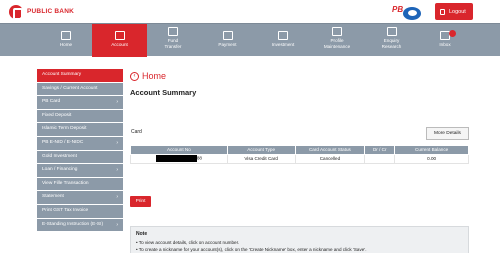 The width and height of the screenshot is (500, 253). What do you see at coordinates (63, 142) in the screenshot?
I see `sidebar-item-label: PB E-NID / E-NIDC` at bounding box center [63, 142].